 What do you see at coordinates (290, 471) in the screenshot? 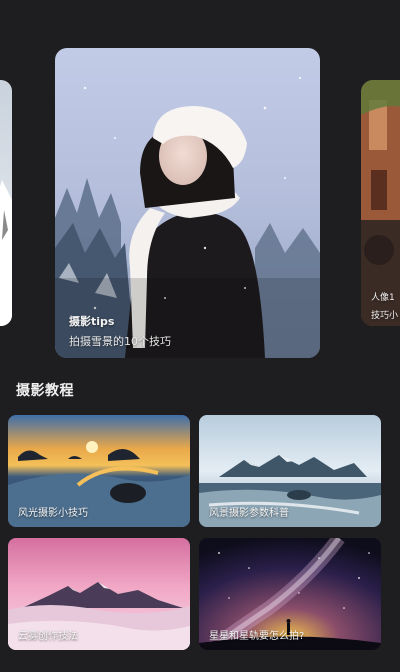
I see `tutorial-card-landscape-params: 风景摄影参数科普` at bounding box center [290, 471].